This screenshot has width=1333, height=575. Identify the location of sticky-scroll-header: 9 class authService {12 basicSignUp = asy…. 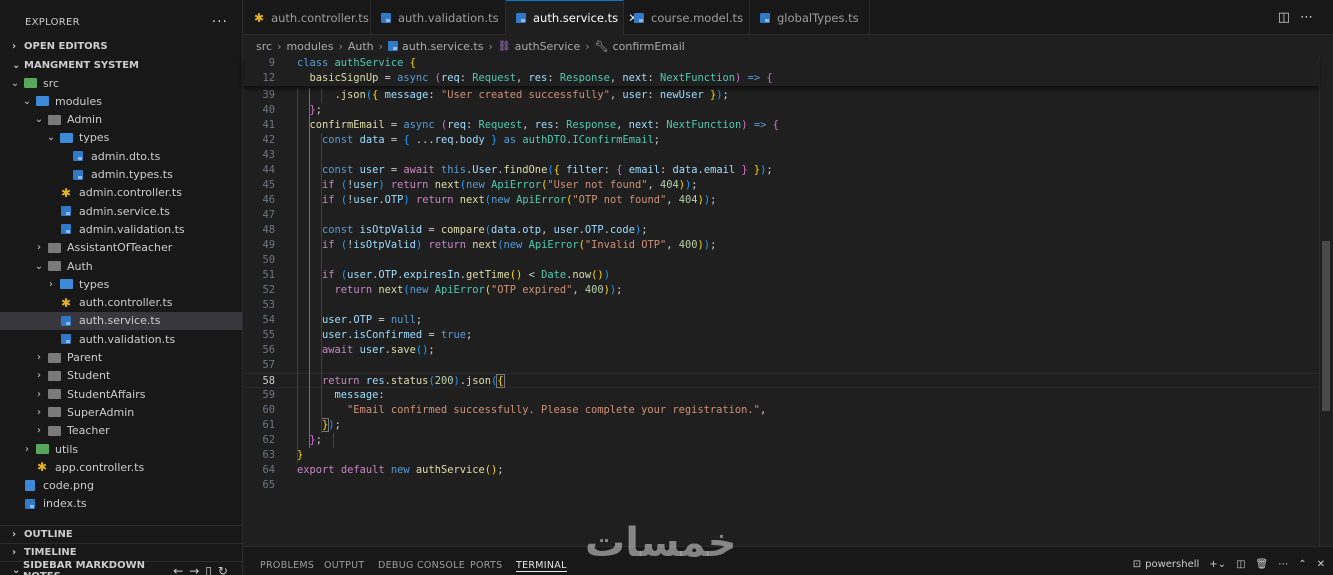
(781, 71).